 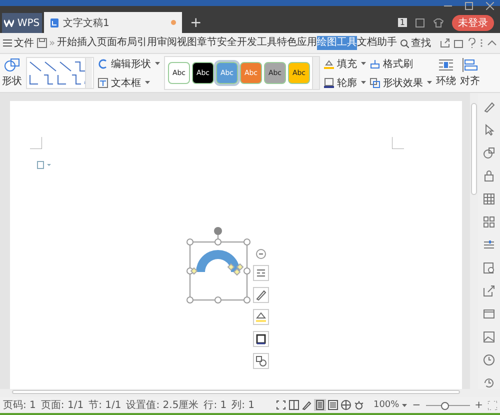 I want to click on shapes-button: 形状, so click(x=12, y=73).